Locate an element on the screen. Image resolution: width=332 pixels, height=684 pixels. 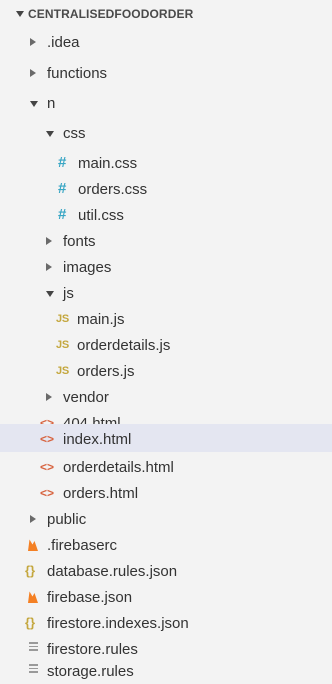
explorer-root-header: CENTRALISEDFOODORDER is located at coordinates (166, 15).